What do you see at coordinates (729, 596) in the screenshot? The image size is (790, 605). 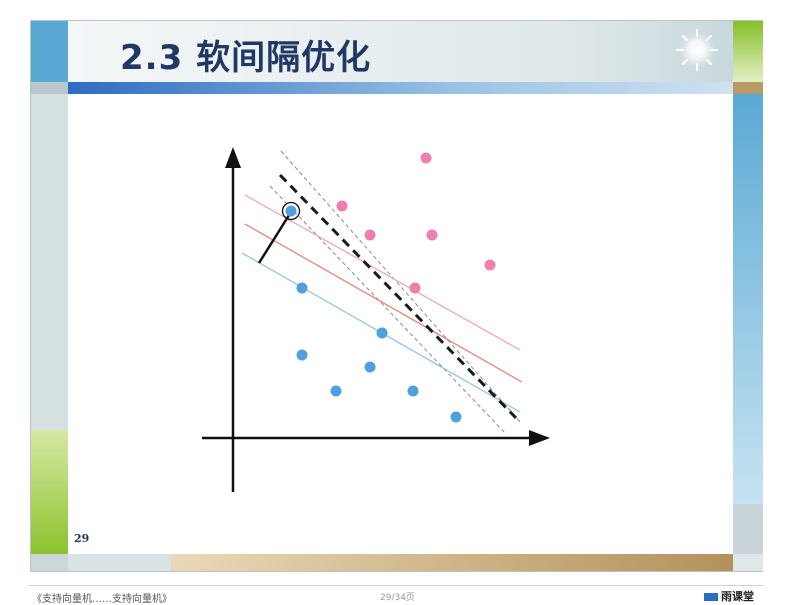 I see `footer-brand: 雨课堂` at bounding box center [729, 596].